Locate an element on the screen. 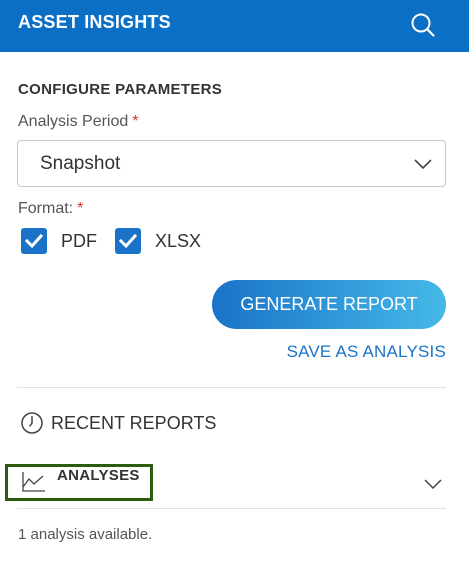 The height and width of the screenshot is (568, 469). analysis-period-label-text: Analysis Period is located at coordinates (73, 121).